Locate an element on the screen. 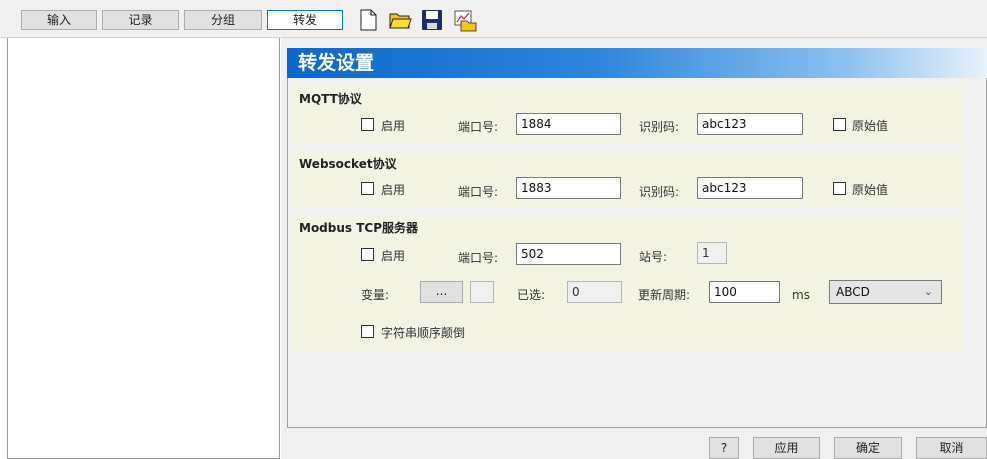 This screenshot has width=987, height=459. mqtt-code-input: abc123 is located at coordinates (750, 124).